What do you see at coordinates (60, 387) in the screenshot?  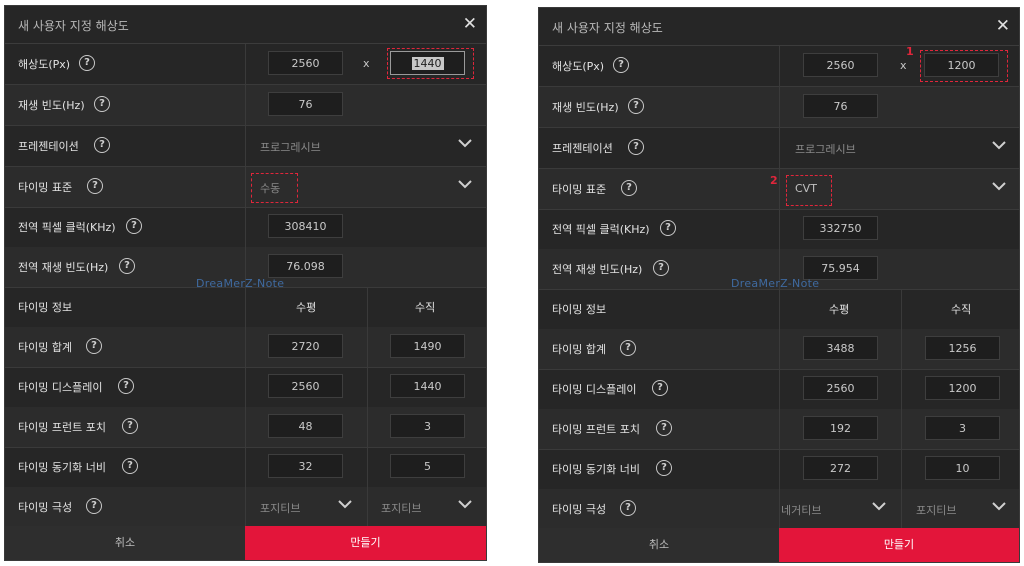 I see `timing-display-label: 타이밍 디스플레이` at bounding box center [60, 387].